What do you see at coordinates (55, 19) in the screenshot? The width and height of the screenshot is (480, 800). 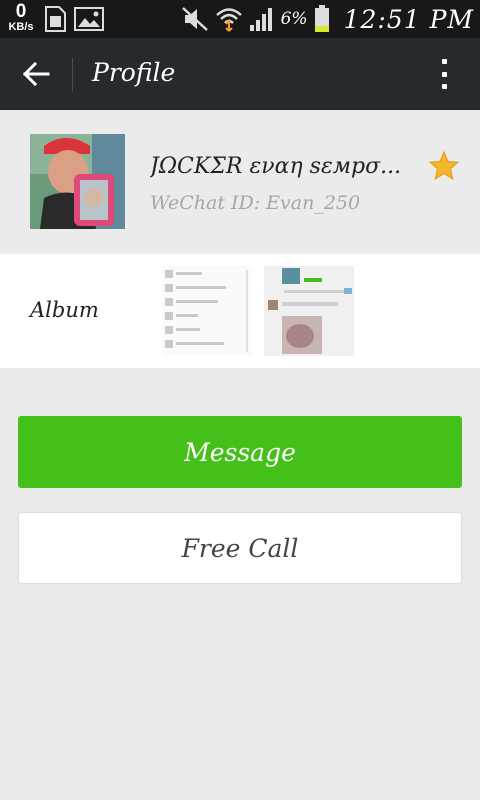 I see `sim-card-icon` at bounding box center [55, 19].